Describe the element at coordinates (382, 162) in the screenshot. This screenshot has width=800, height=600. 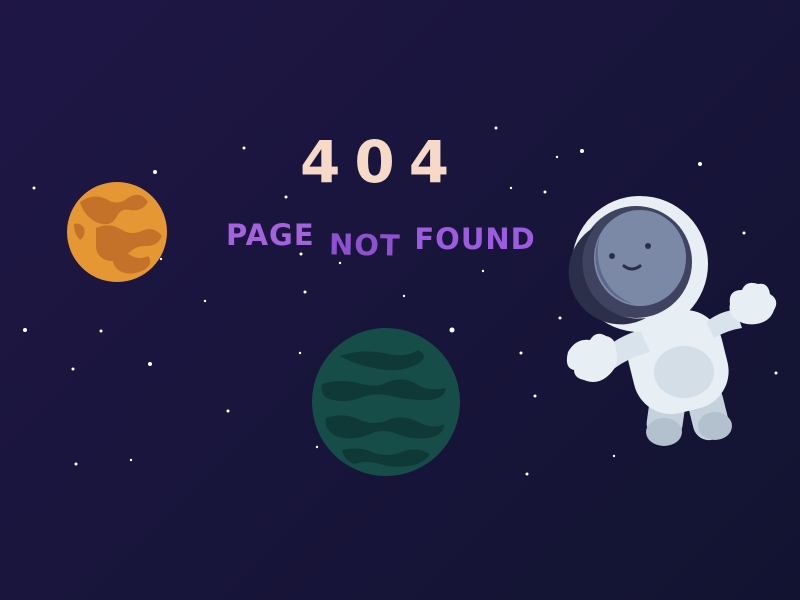
I see `error-code-heading: 404` at that location.